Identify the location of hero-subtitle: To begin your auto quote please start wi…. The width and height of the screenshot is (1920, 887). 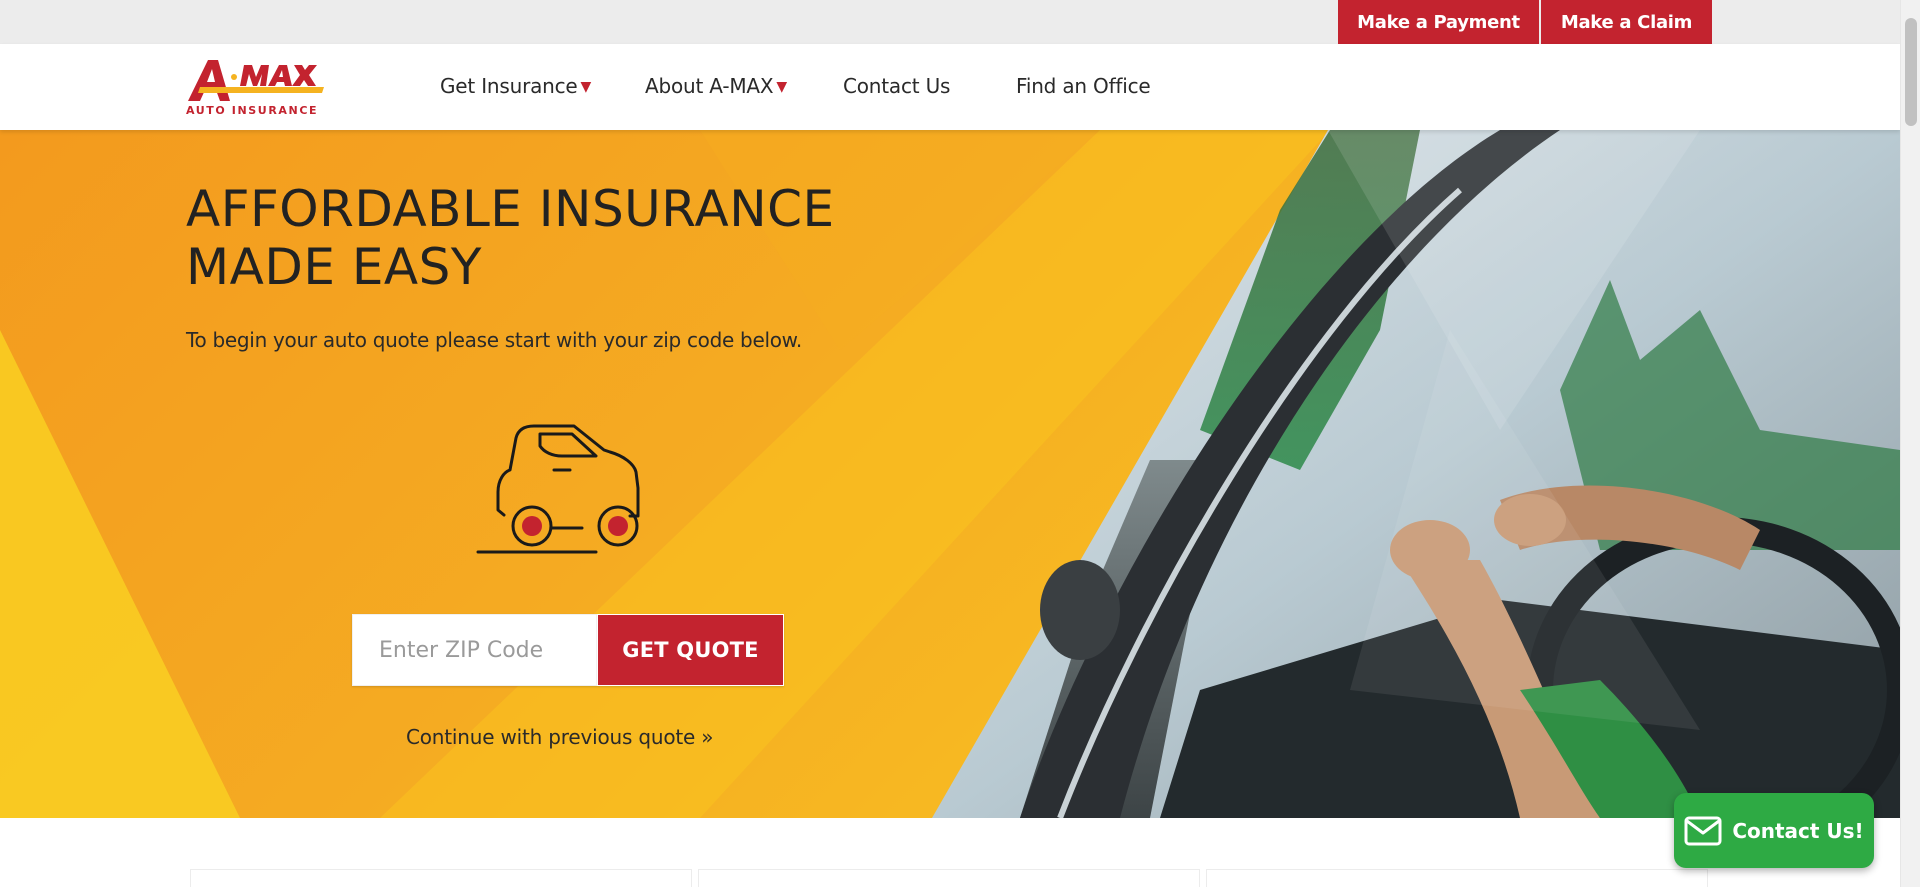
(494, 340).